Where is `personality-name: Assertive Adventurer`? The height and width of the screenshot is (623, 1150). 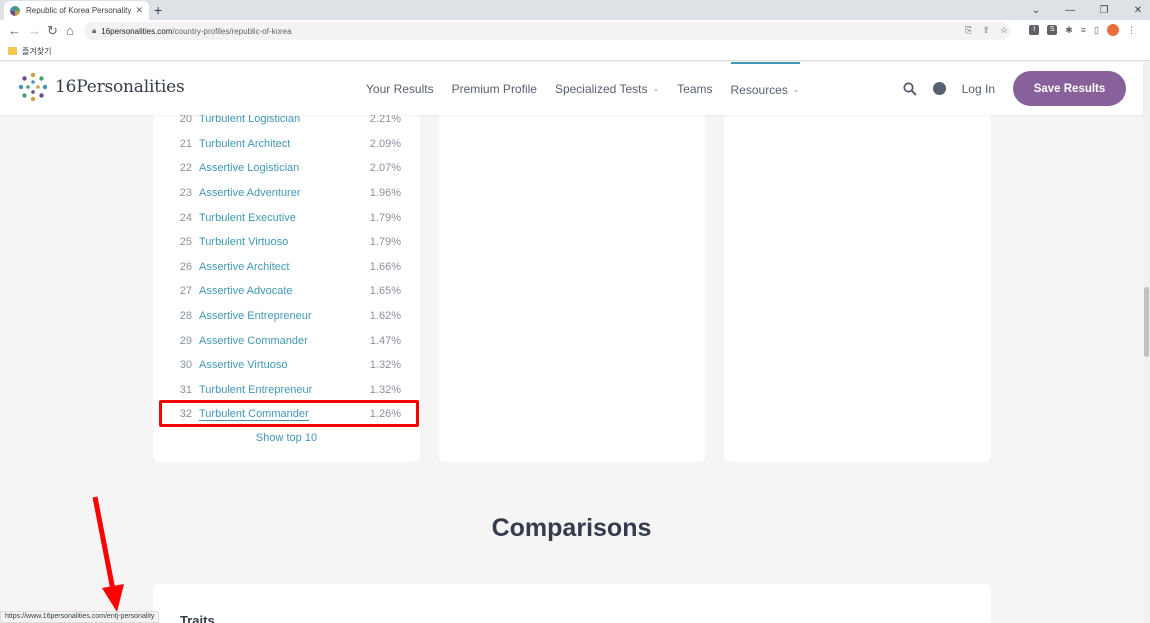
personality-name: Assertive Adventurer is located at coordinates (250, 193).